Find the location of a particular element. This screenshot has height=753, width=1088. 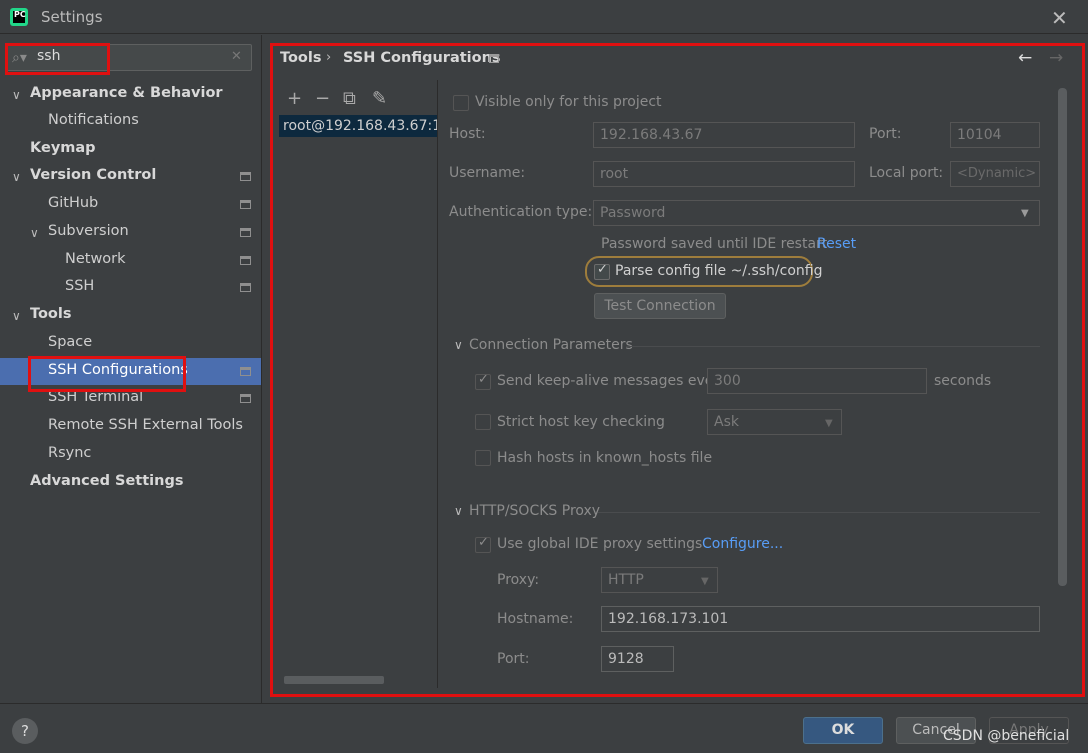

sidebar-item-subversion: Subversion is located at coordinates (88, 231).